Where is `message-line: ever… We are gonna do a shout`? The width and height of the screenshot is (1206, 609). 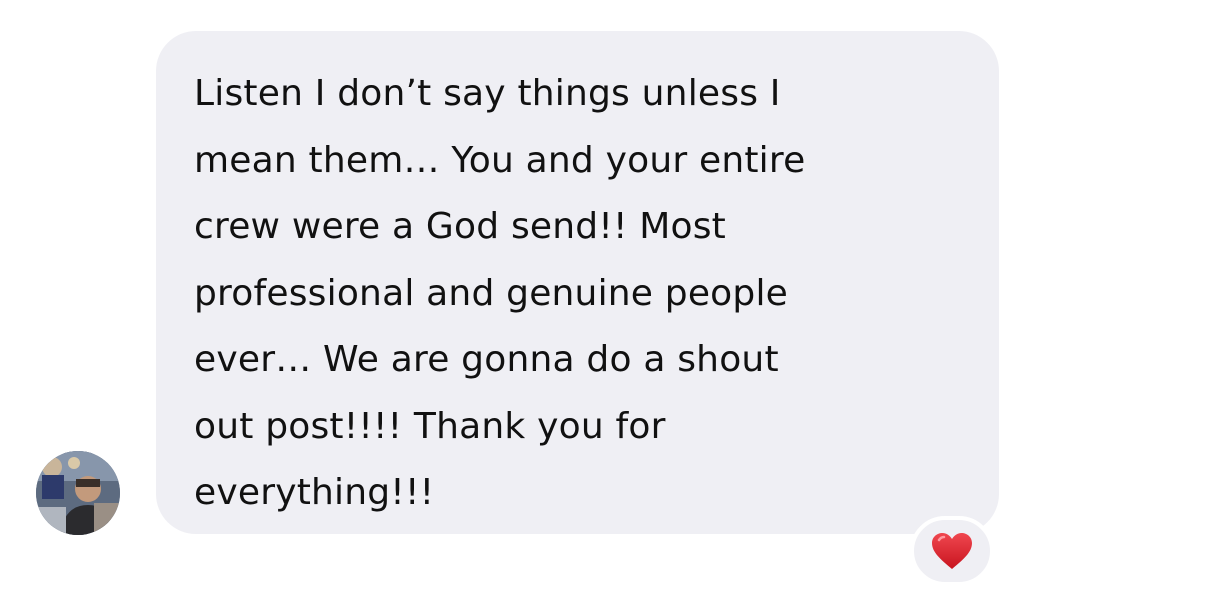
message-line: ever… We are gonna do a shout is located at coordinates (486, 359).